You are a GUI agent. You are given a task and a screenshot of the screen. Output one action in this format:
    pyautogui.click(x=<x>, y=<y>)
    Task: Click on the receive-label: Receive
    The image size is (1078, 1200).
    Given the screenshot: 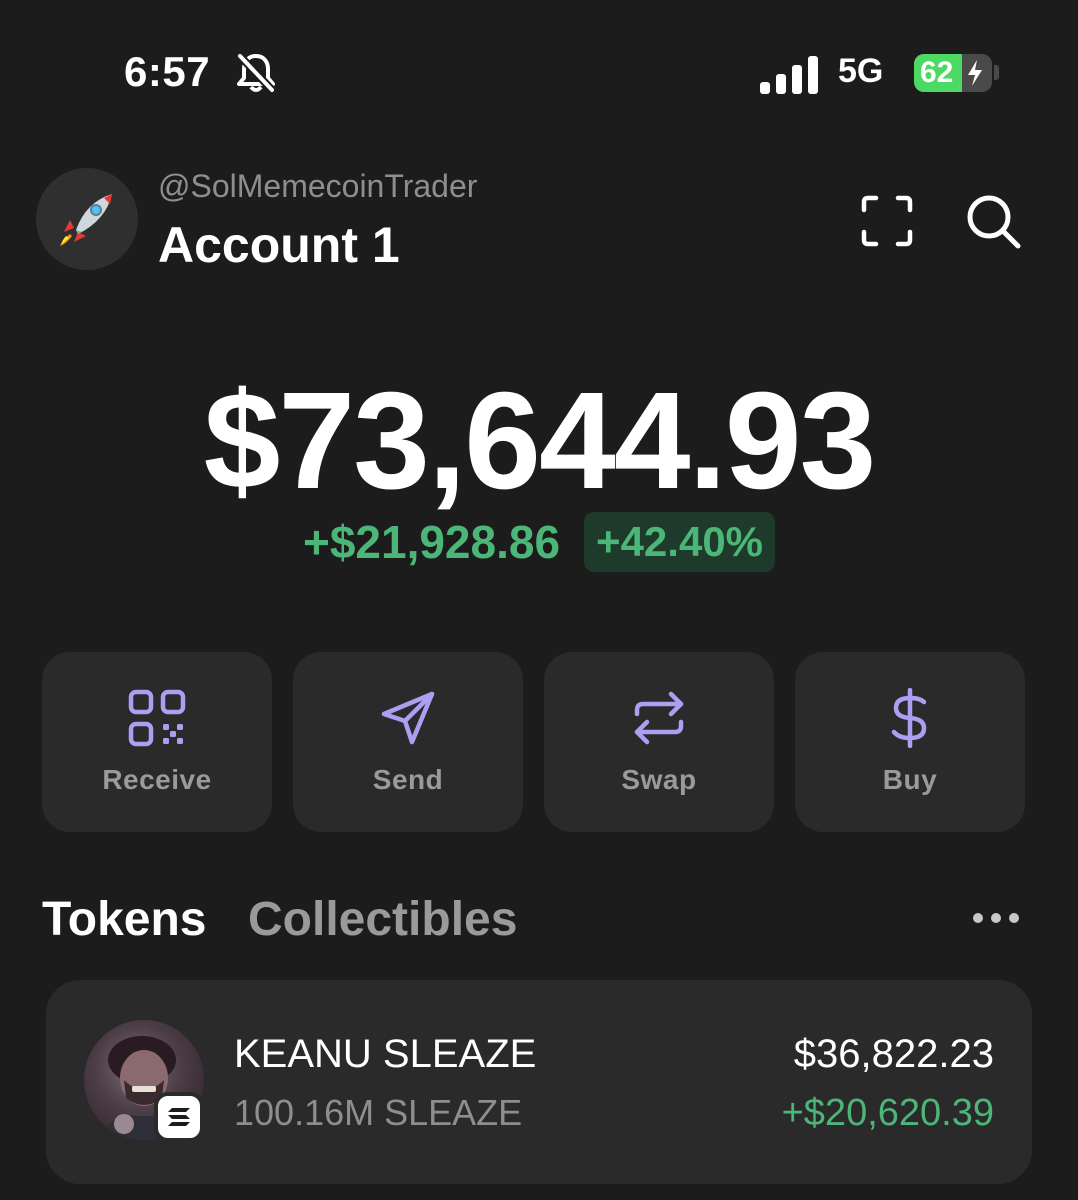 What is the action you would take?
    pyautogui.click(x=157, y=779)
    